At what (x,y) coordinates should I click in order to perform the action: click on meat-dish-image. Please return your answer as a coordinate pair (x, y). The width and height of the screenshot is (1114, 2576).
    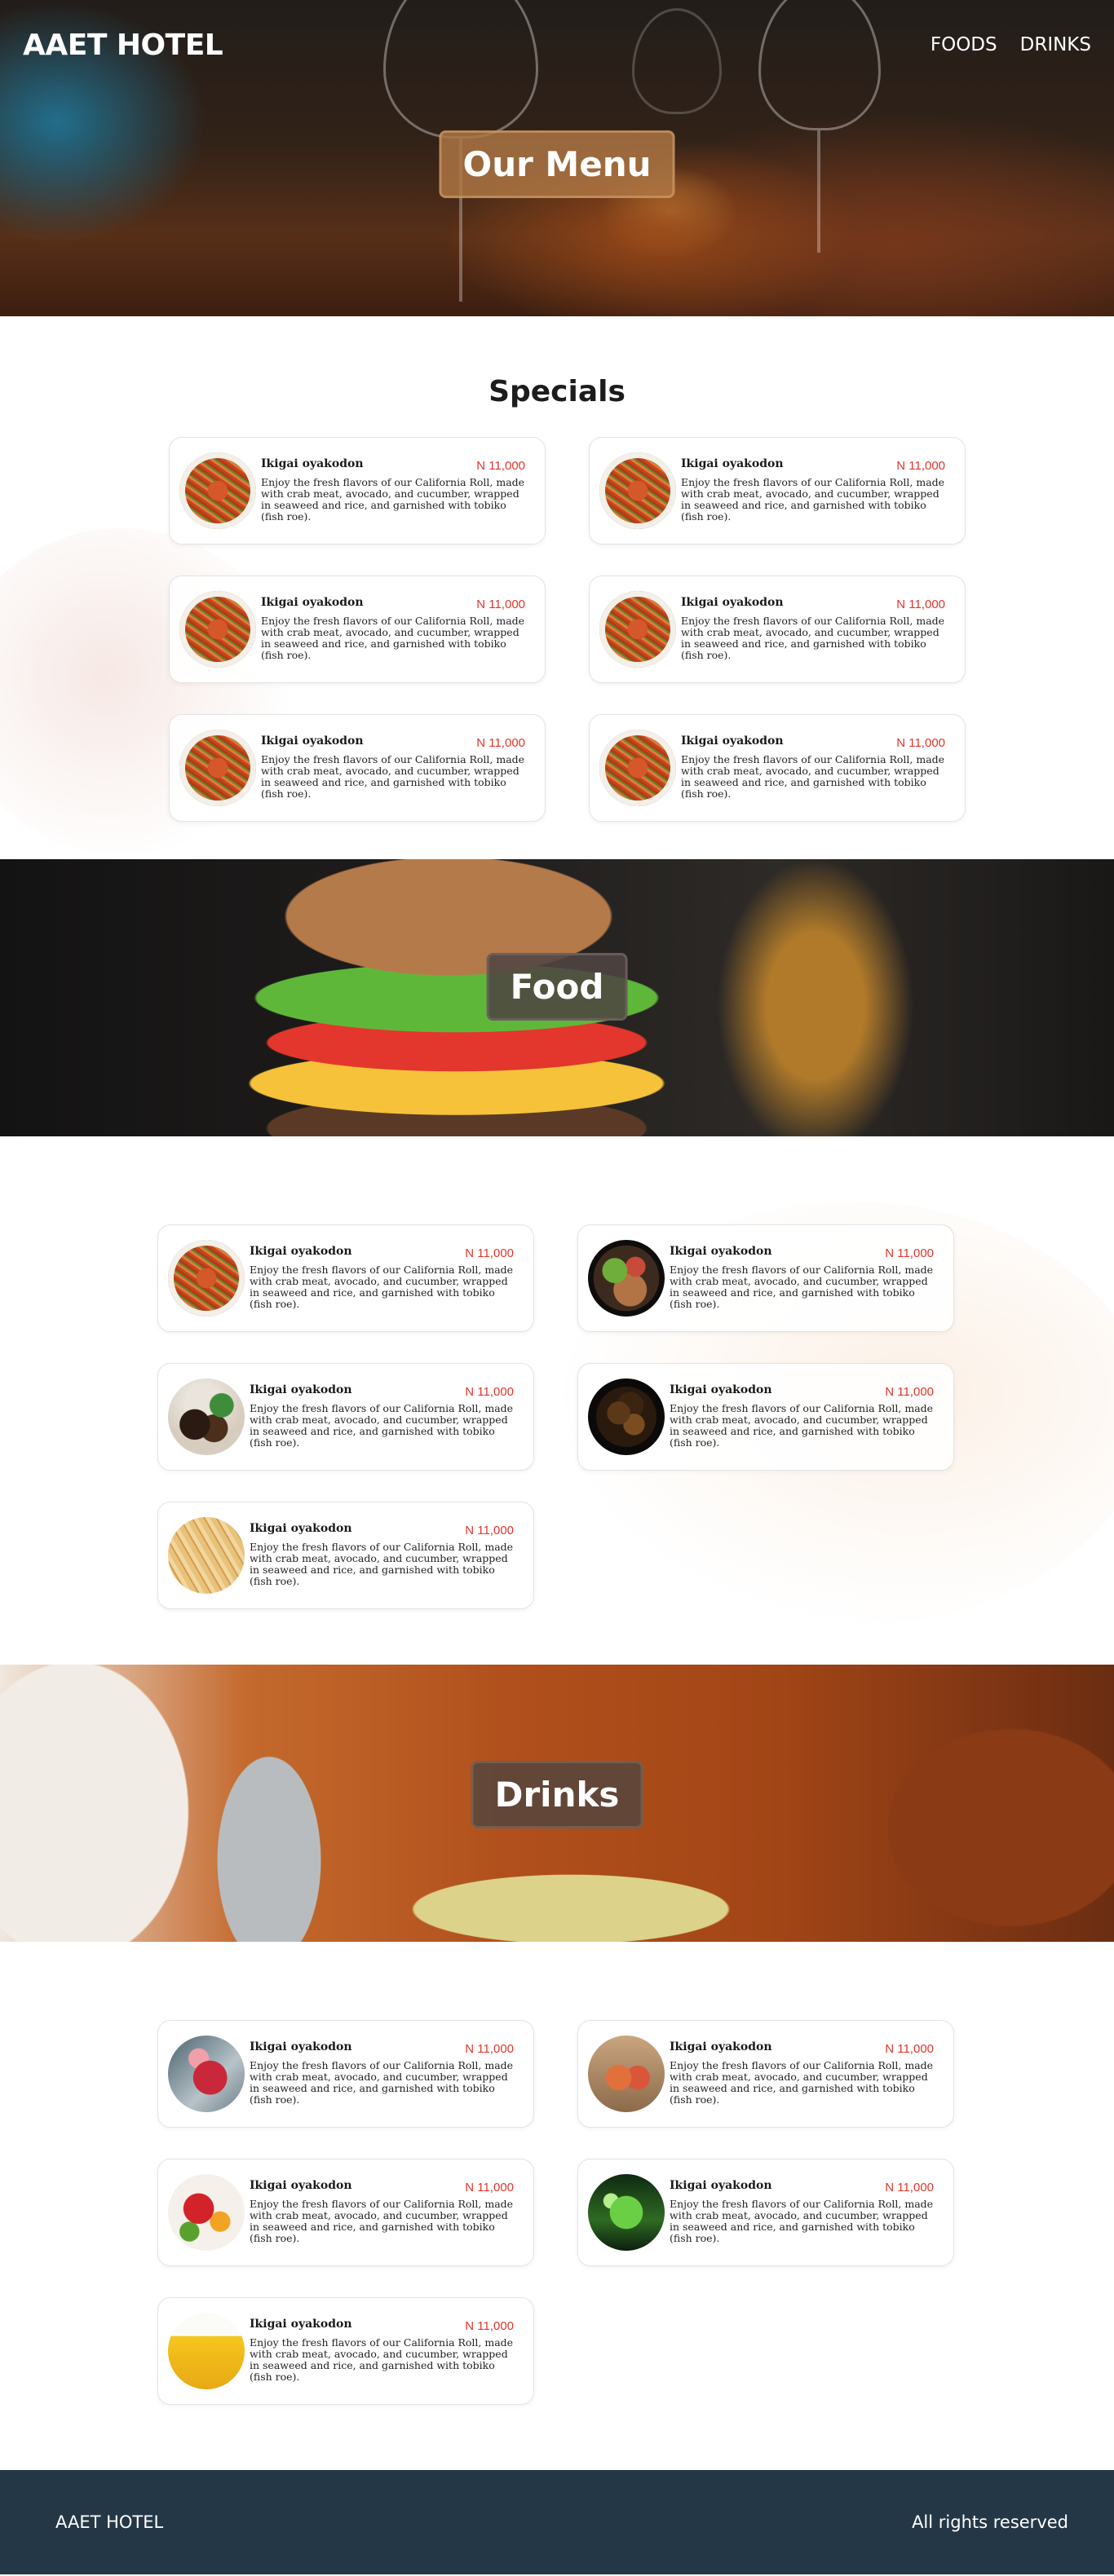
    Looking at the image, I should click on (207, 1416).